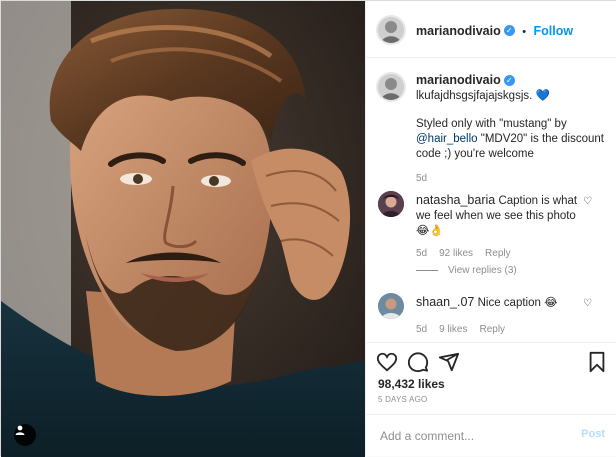 This screenshot has width=616, height=457. I want to click on caption-time: 5d, so click(421, 178).